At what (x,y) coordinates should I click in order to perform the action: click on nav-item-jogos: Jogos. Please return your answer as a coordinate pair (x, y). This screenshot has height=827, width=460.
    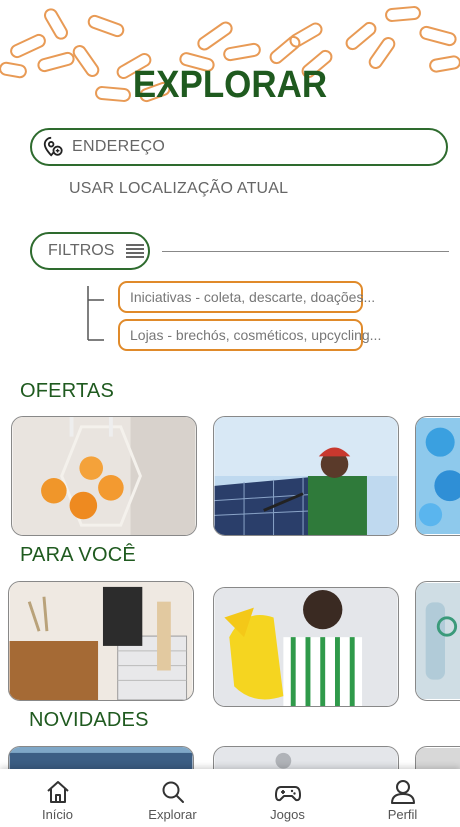
    Looking at the image, I should click on (287, 798).